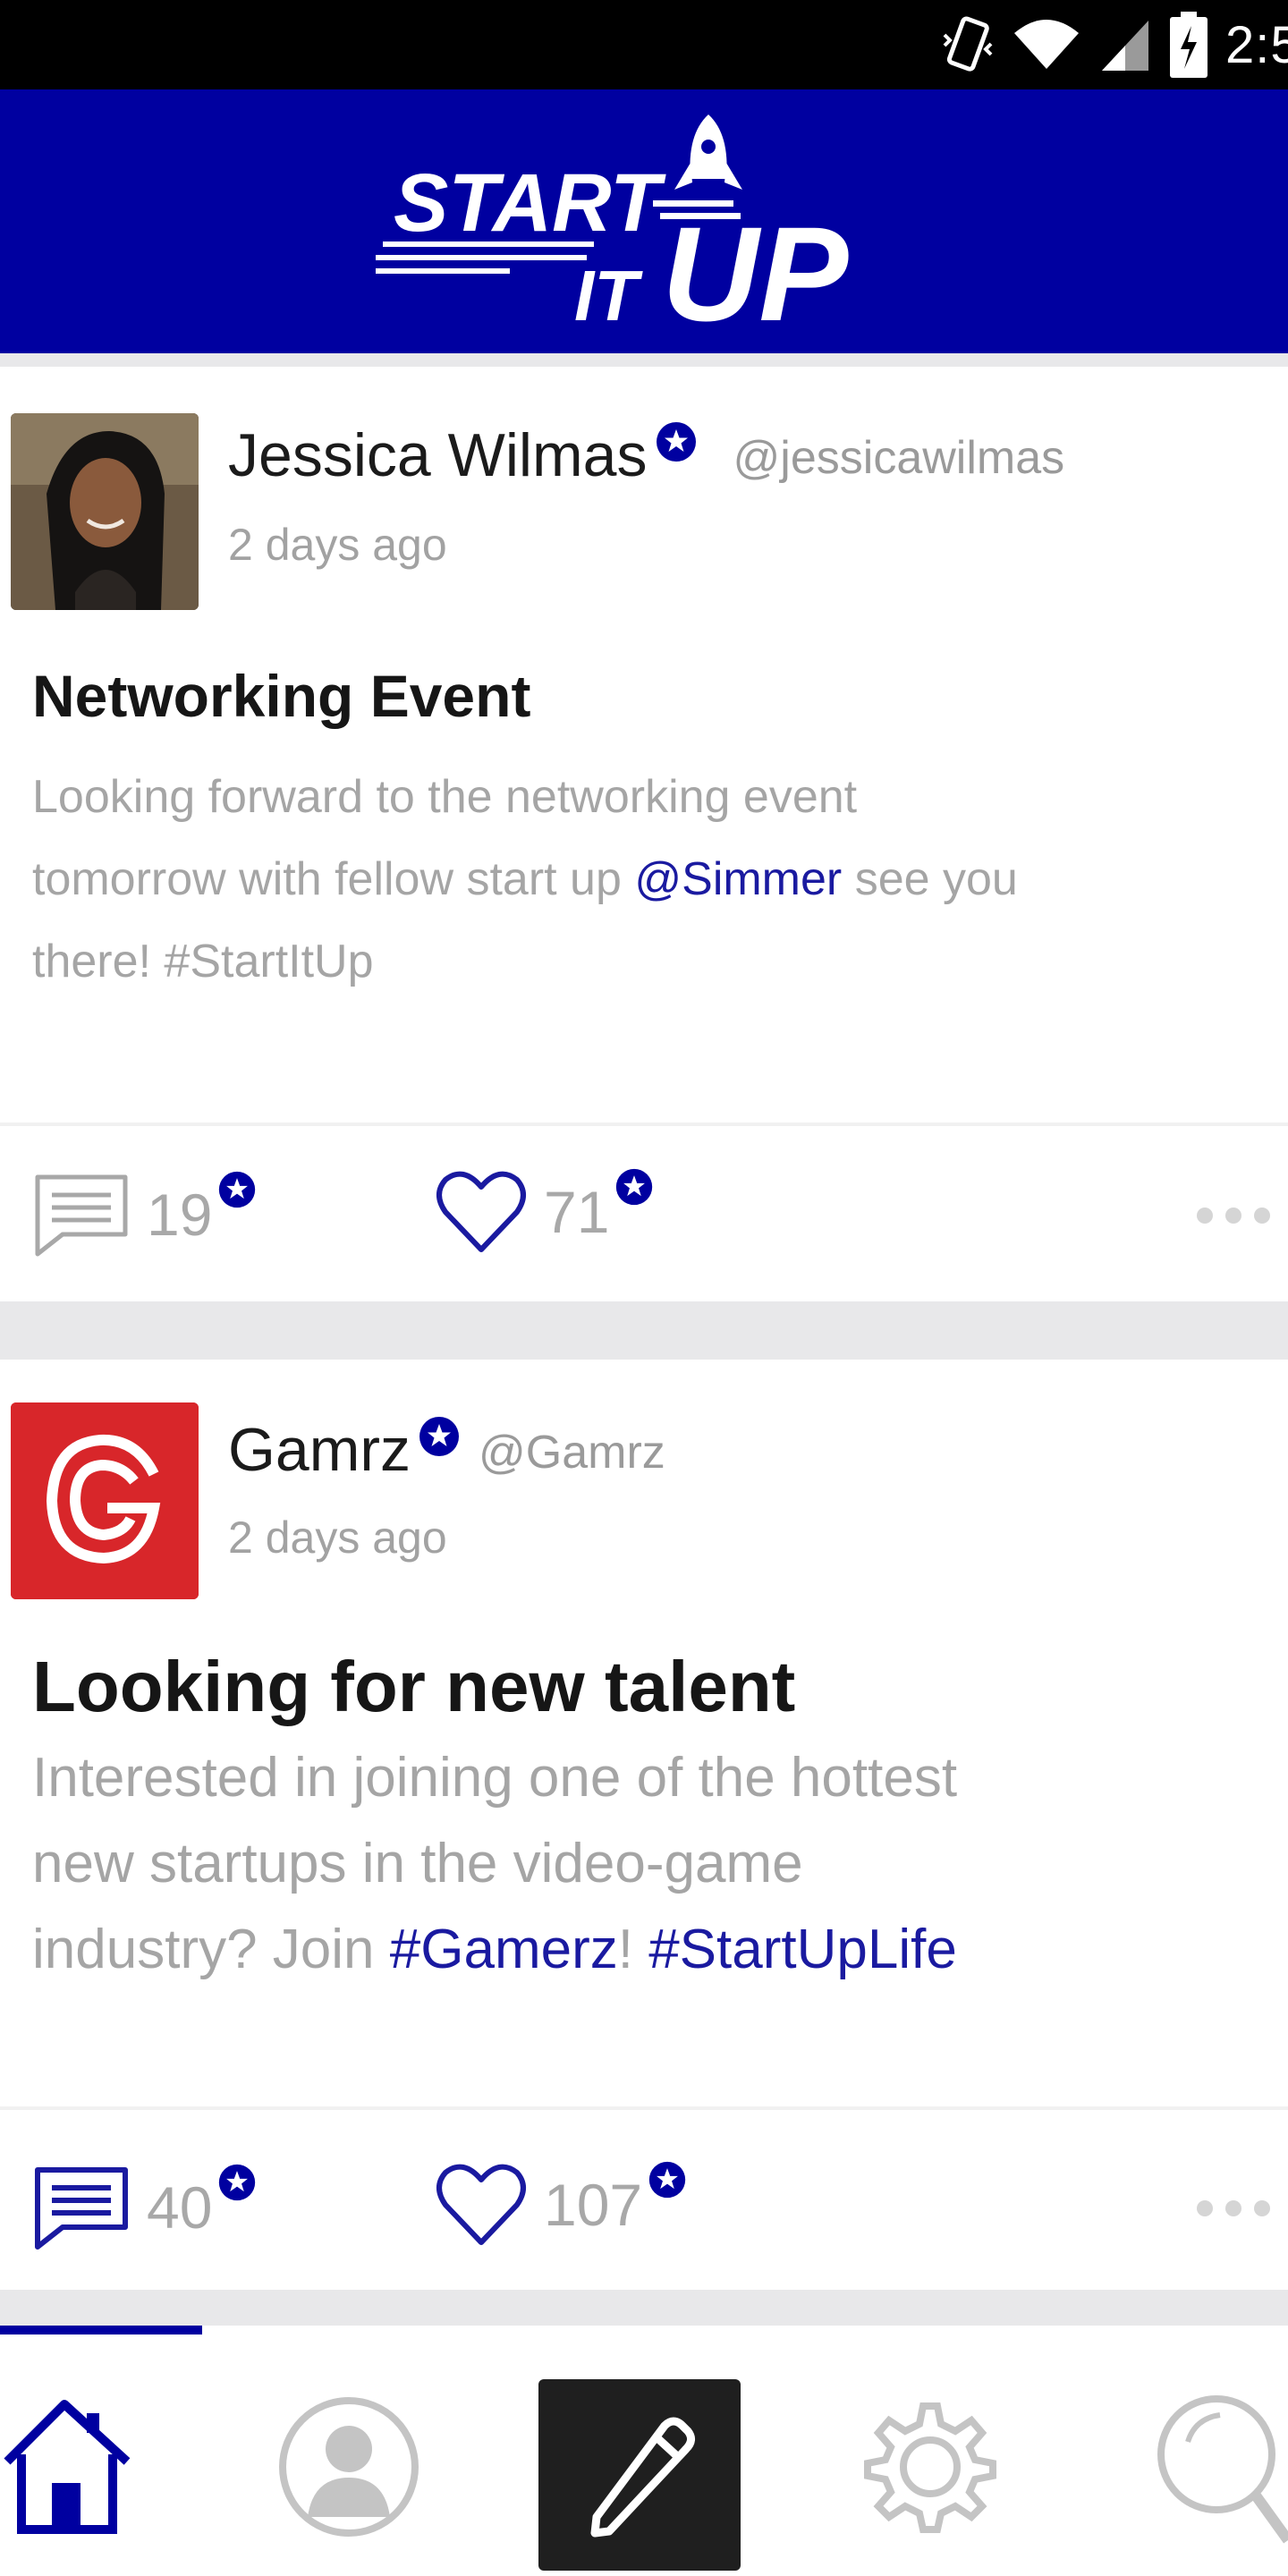 The height and width of the screenshot is (2576, 1288). What do you see at coordinates (445, 797) in the screenshot?
I see `post-body-line: Looking forward to the networking event` at bounding box center [445, 797].